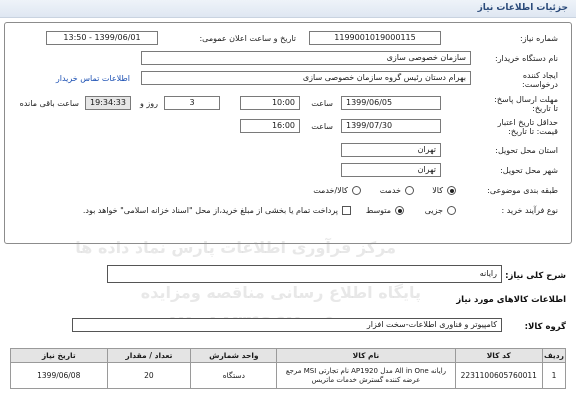  Describe the element at coordinates (280, 292) in the screenshot. I see `watermark-line-2: پایگاه اطلاع رسانی مناقصه ومزایده` at that location.